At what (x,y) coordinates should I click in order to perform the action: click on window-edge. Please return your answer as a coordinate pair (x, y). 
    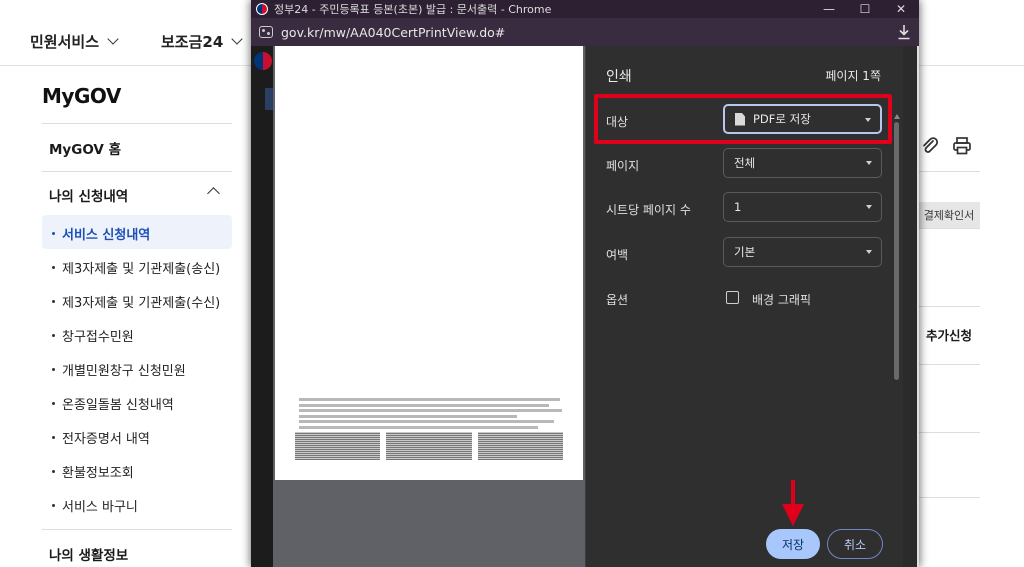
    Looking at the image, I should click on (918, 306).